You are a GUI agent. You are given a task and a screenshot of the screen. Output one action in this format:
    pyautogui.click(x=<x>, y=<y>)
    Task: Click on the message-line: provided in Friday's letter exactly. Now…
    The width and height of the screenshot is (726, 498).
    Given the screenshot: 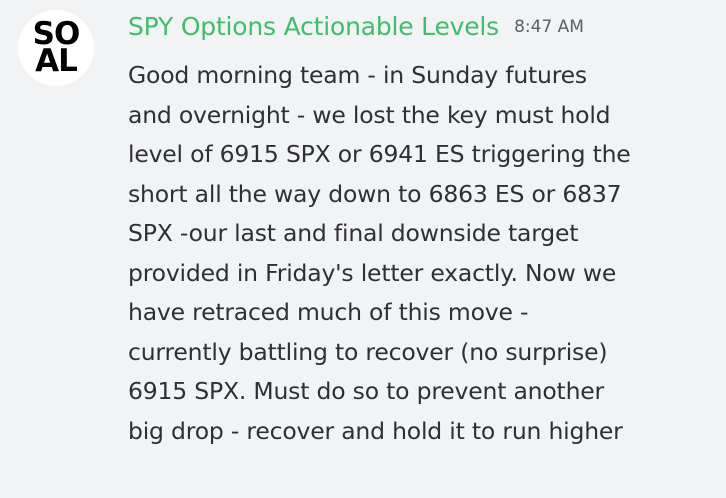 What is the action you would take?
    pyautogui.click(x=372, y=272)
    